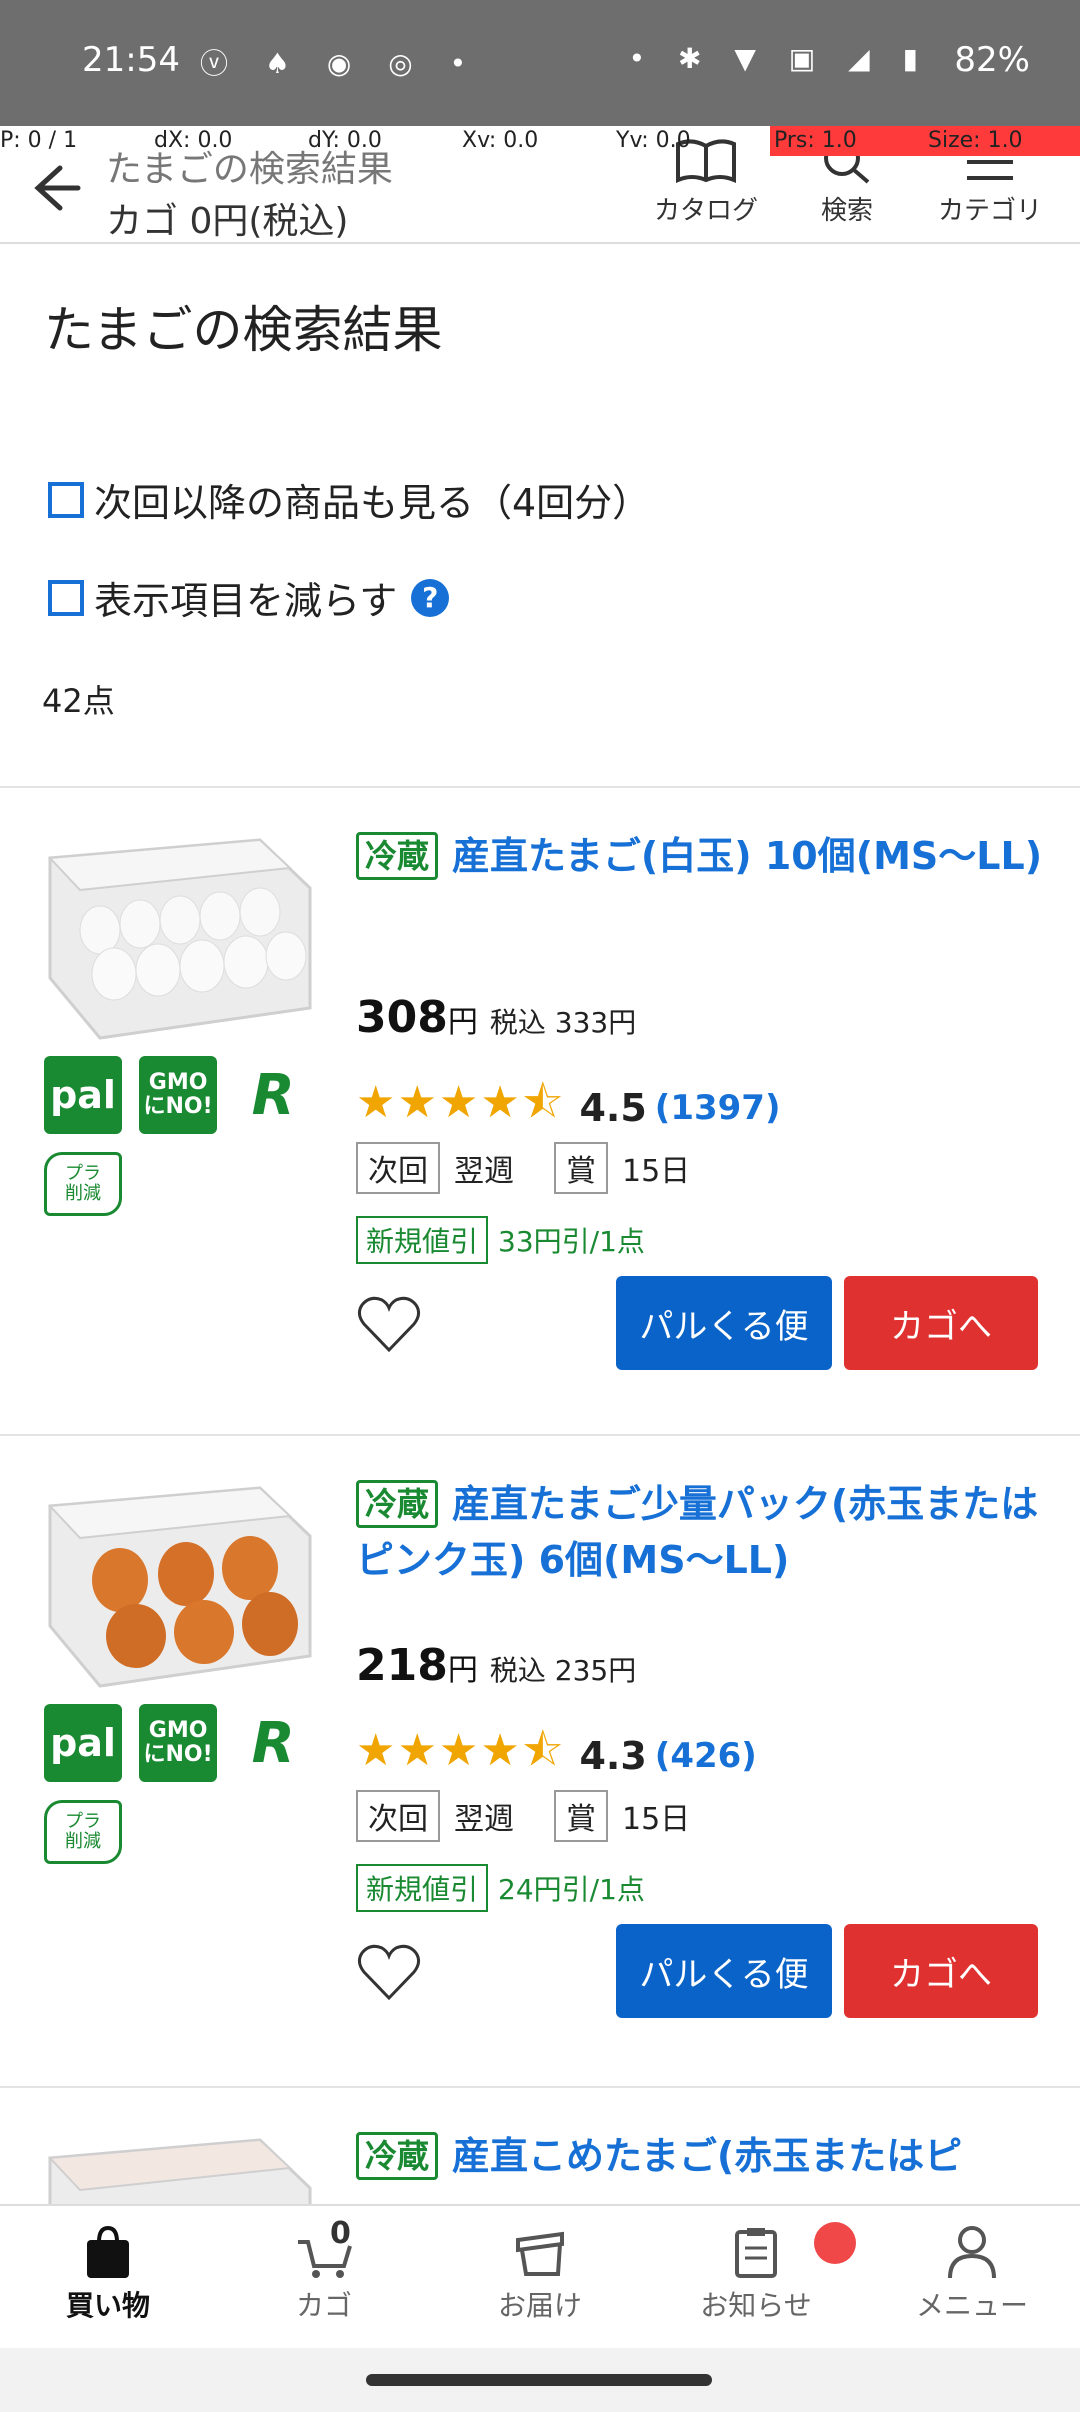 The width and height of the screenshot is (1080, 2412). What do you see at coordinates (992, 60) in the screenshot?
I see `battery-level: 82%` at bounding box center [992, 60].